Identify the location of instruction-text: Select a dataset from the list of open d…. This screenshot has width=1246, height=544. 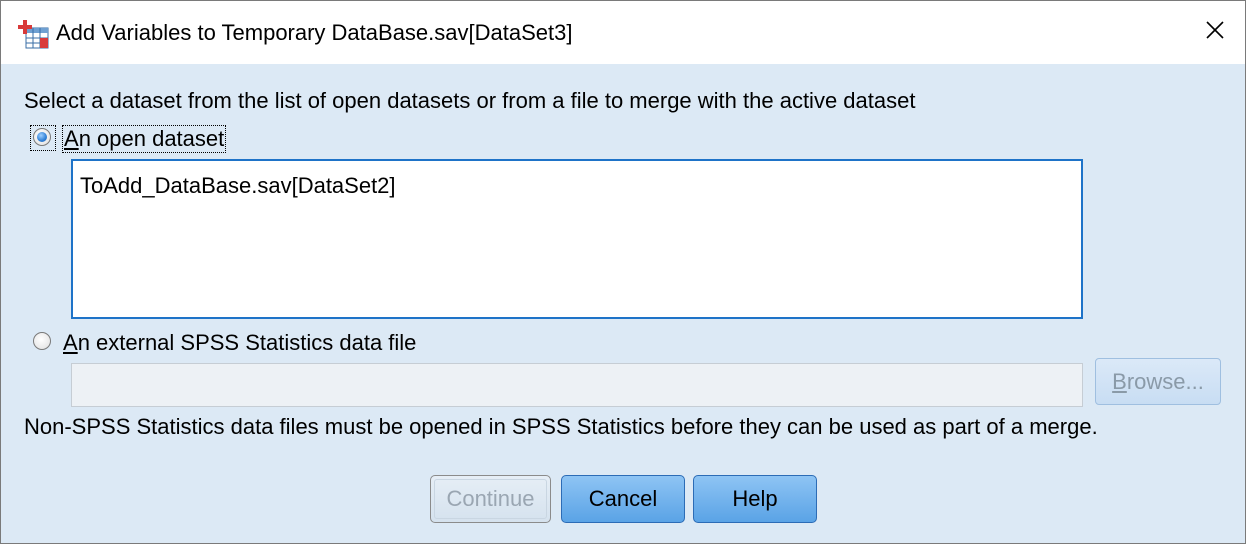
(470, 100).